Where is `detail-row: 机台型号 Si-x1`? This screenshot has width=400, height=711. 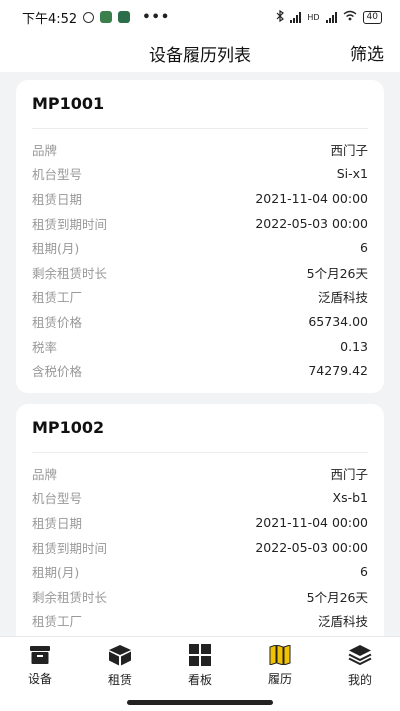 detail-row: 机台型号 Si-x1 is located at coordinates (200, 174).